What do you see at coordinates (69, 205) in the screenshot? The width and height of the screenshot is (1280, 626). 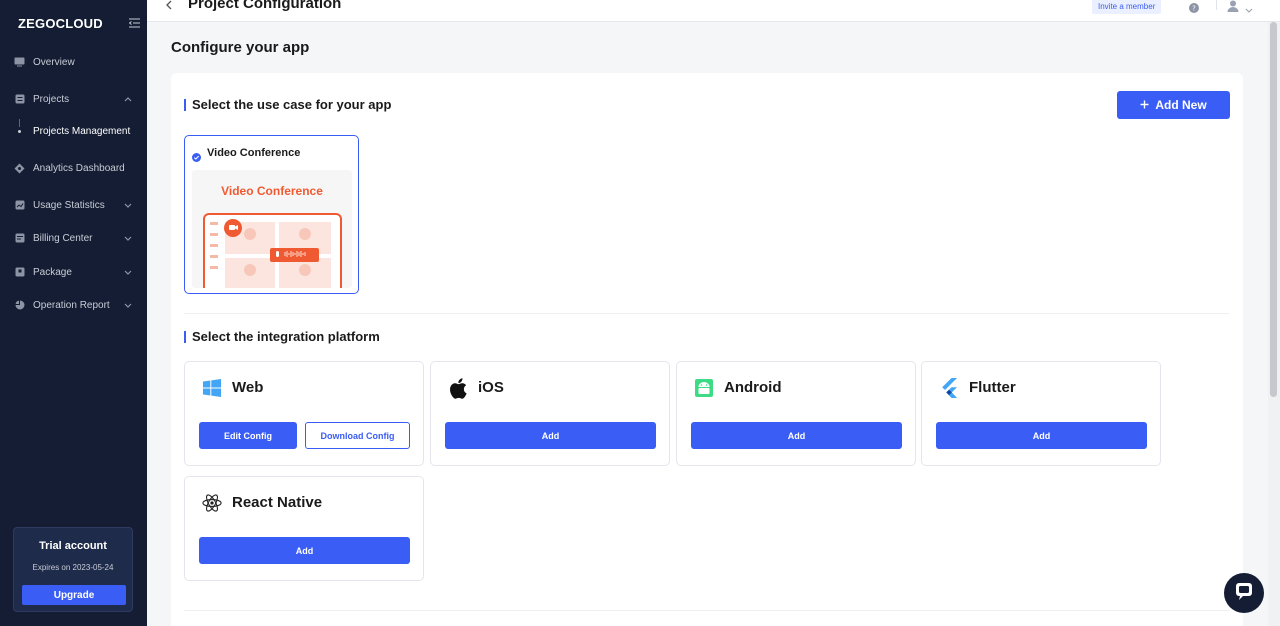 I see `sidebar-item-label: Usage Statistics` at bounding box center [69, 205].